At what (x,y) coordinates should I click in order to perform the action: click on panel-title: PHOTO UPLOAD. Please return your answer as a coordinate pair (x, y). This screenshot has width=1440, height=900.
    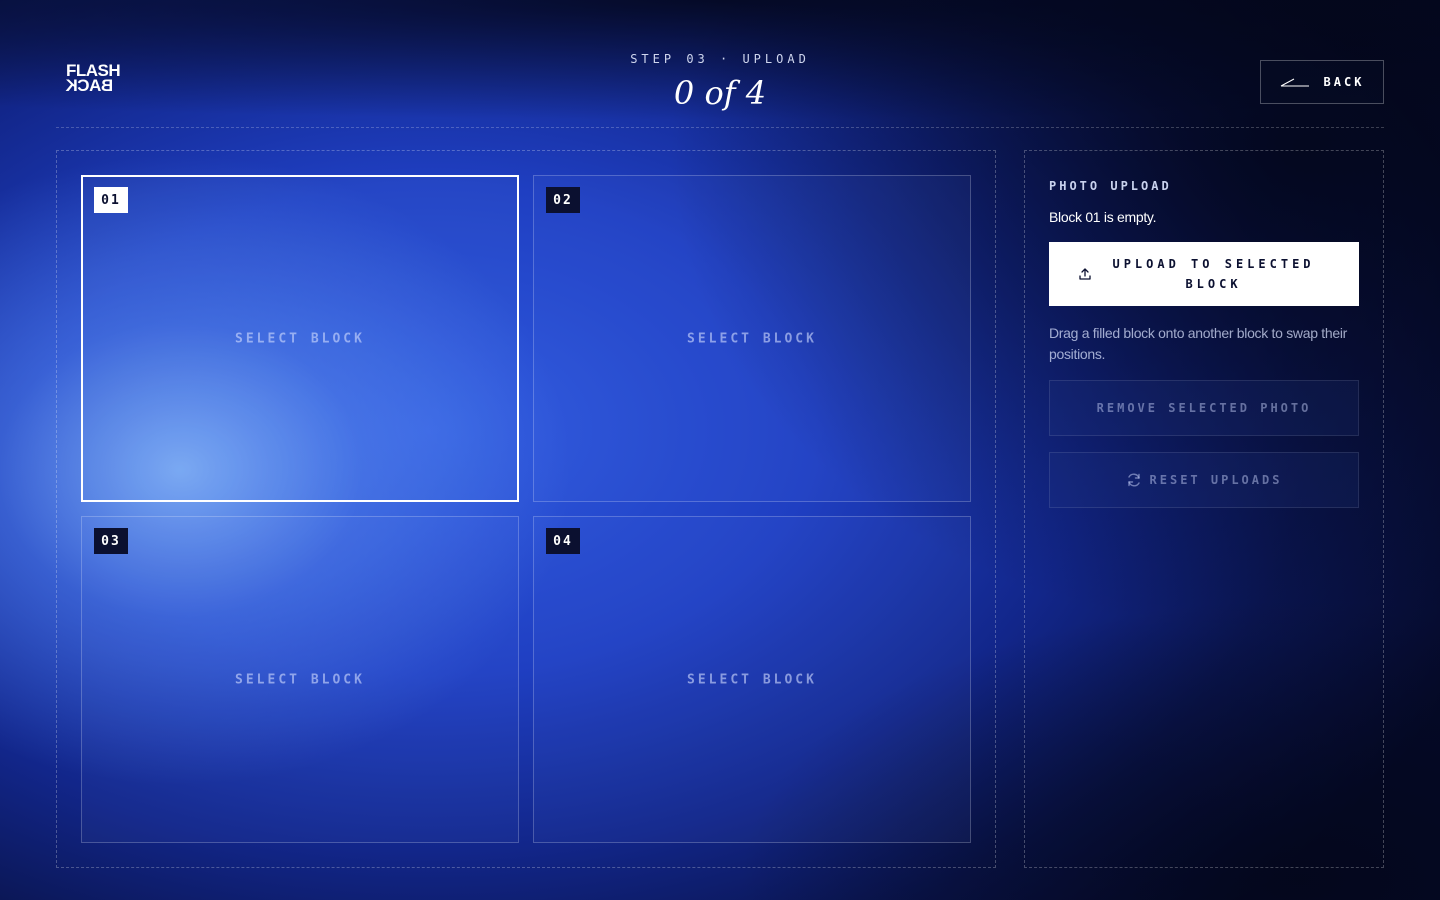
    Looking at the image, I should click on (1110, 186).